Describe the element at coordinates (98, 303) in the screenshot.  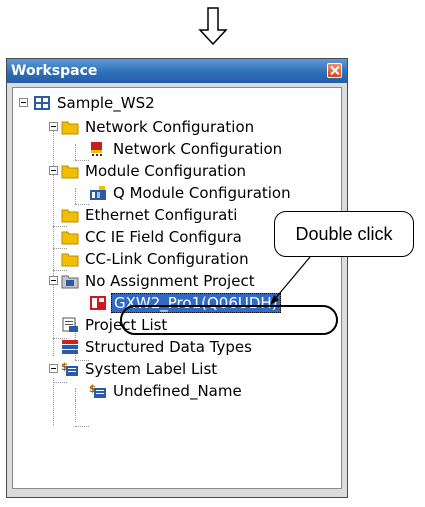
I see `project-icon` at that location.